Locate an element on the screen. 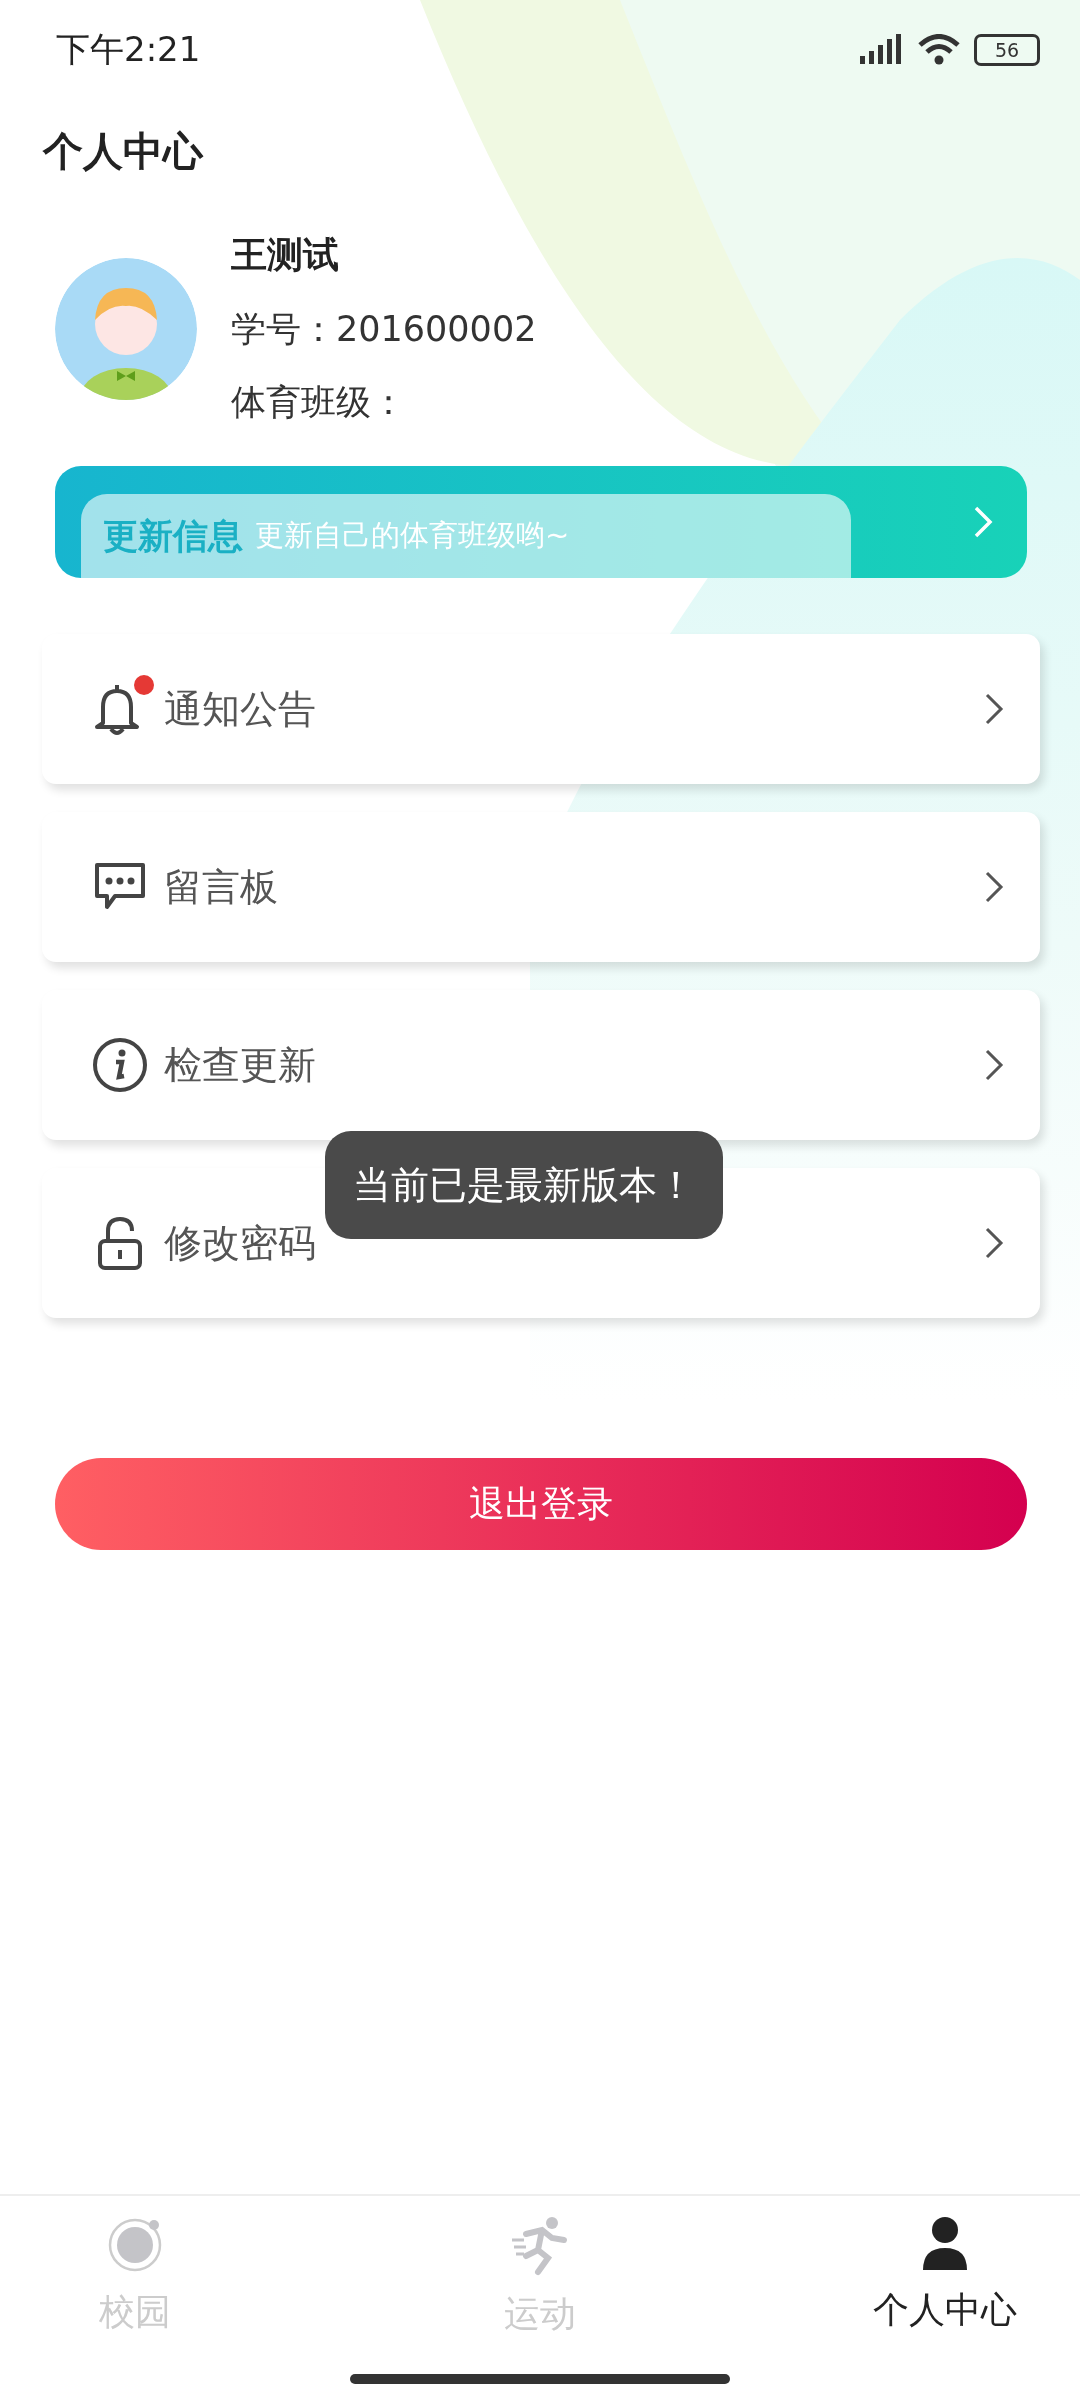 Image resolution: width=1080 pixels, height=2400 pixels. page-title: 个人中心 is located at coordinates (124, 151).